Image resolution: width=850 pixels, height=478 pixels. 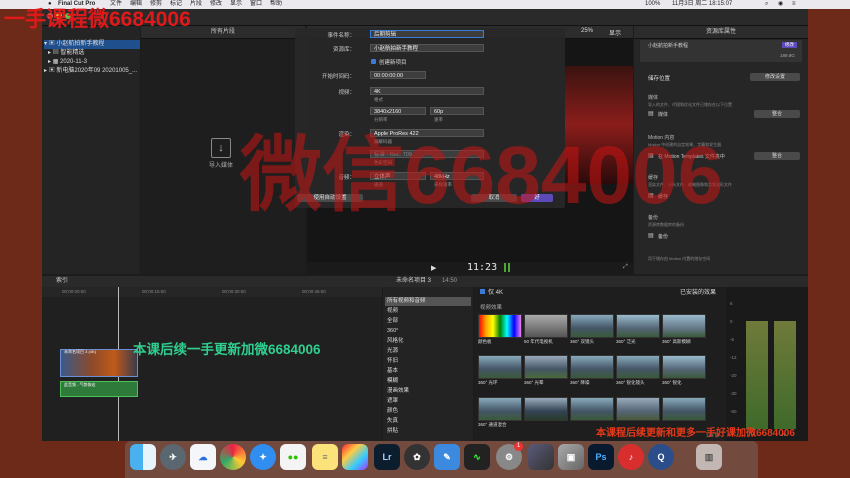 I want to click on import-media-button: ↓, so click(x=221, y=148).